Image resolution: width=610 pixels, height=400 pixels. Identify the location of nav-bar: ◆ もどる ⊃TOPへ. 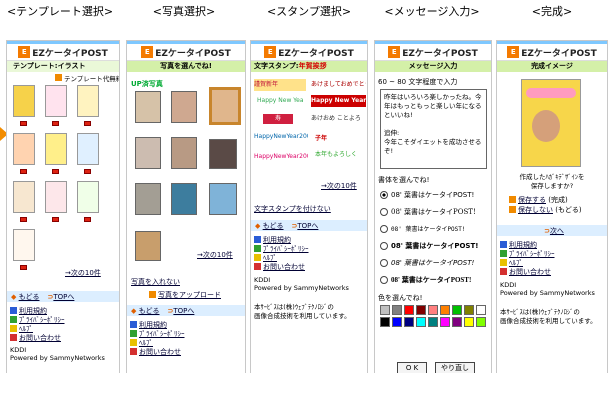
(309, 225).